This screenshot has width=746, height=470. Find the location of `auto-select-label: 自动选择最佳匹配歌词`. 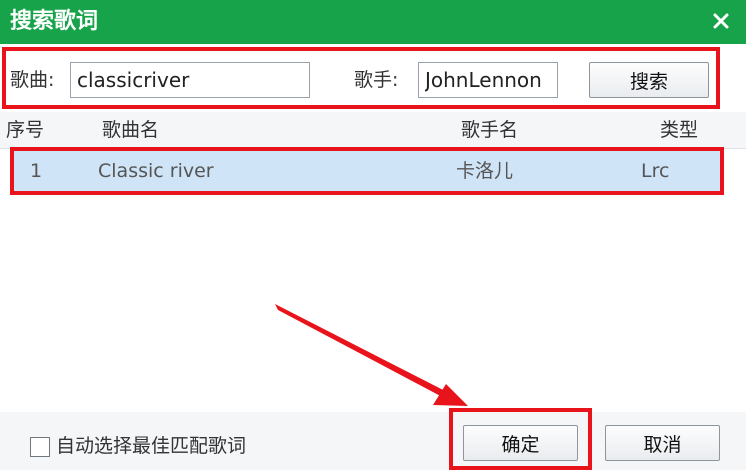

auto-select-label: 自动选择最佳匹配歌词 is located at coordinates (151, 446).